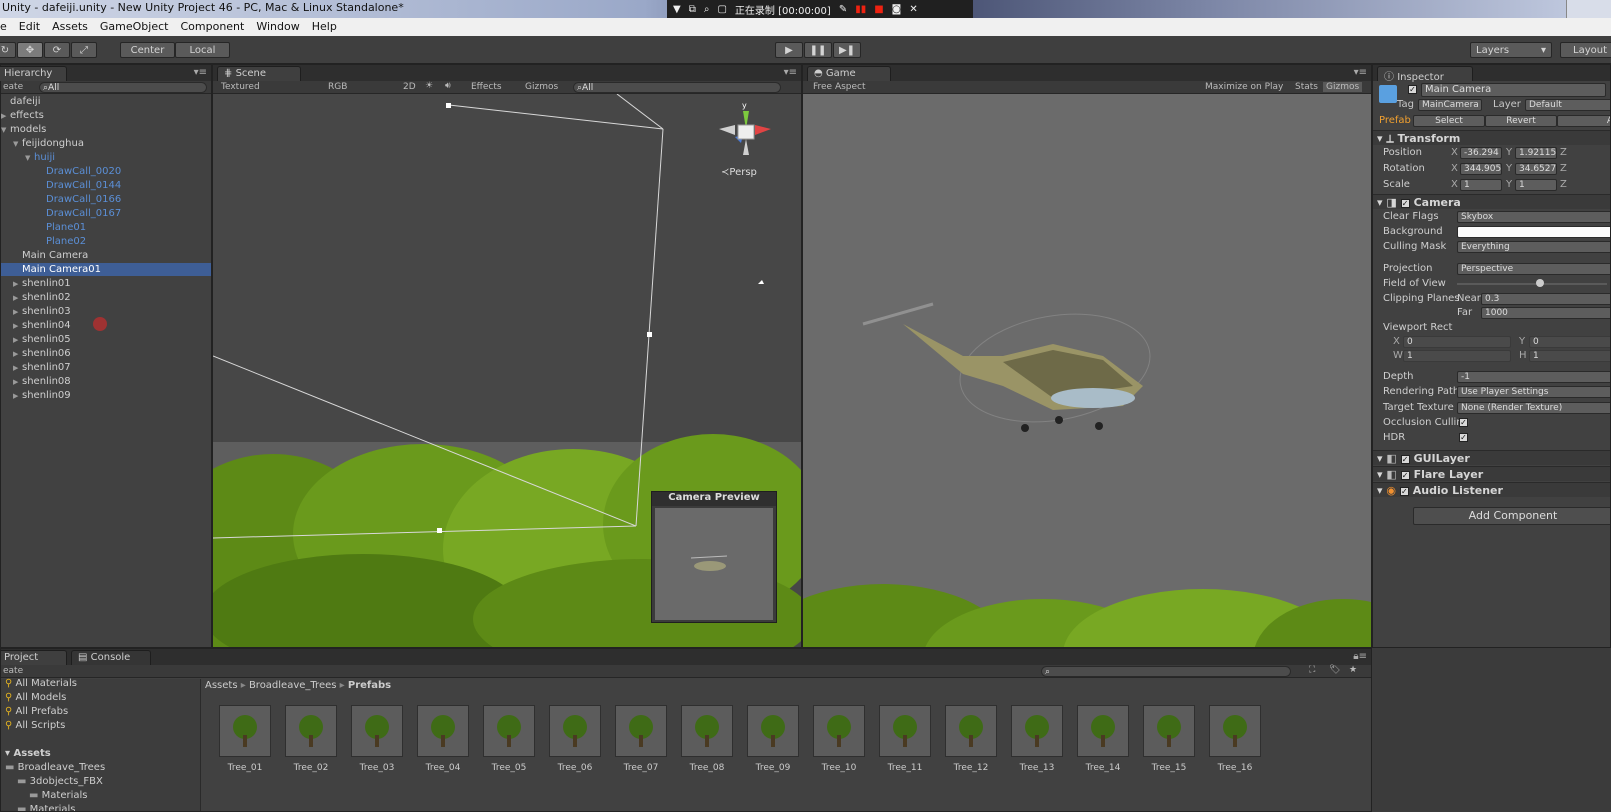 Image resolution: width=1611 pixels, height=812 pixels. What do you see at coordinates (745, 142) in the screenshot?
I see `orientation-gizmo: y ≺Persp` at bounding box center [745, 142].